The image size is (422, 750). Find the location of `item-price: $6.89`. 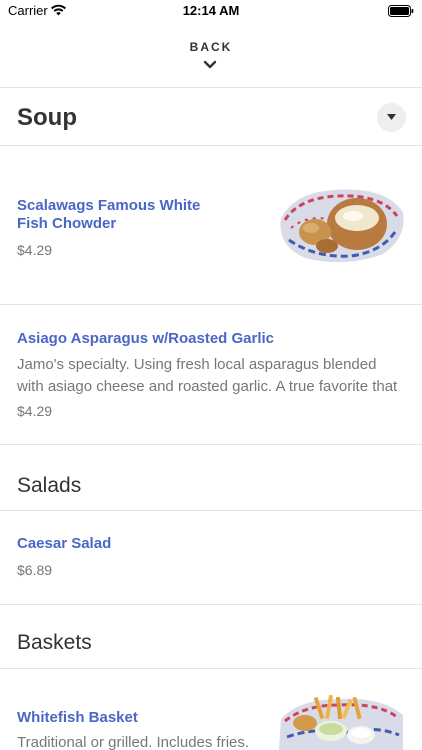

item-price: $6.89 is located at coordinates (35, 570).